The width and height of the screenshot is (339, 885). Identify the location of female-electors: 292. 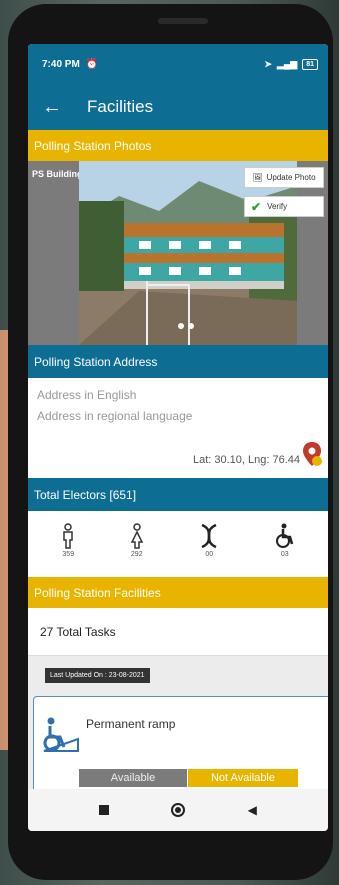
(137, 545).